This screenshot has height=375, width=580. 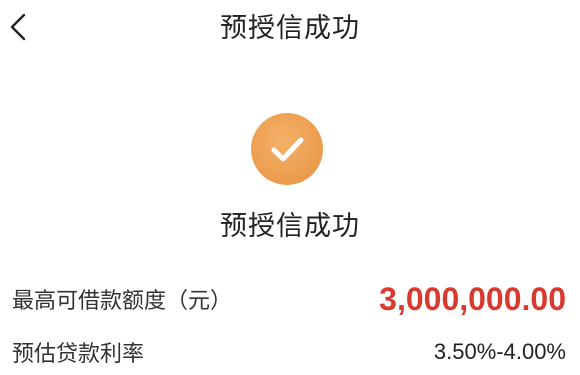 What do you see at coordinates (78, 354) in the screenshot?
I see `interest-rate-label: 预估贷款利率` at bounding box center [78, 354].